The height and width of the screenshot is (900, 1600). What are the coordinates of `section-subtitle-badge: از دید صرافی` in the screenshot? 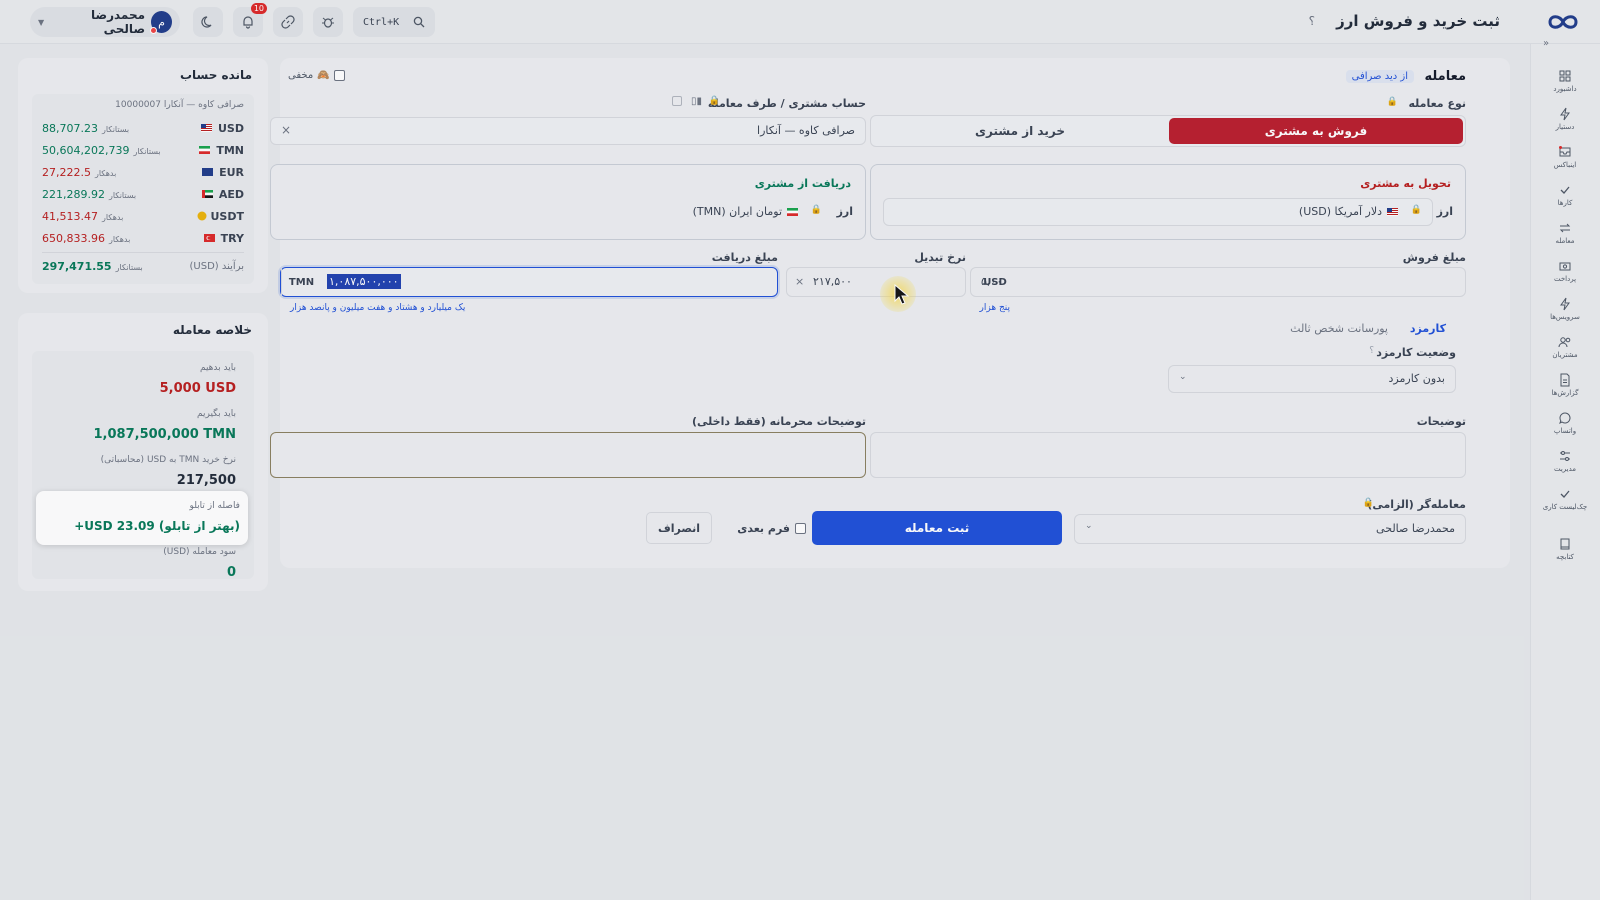 It's located at (1379, 76).